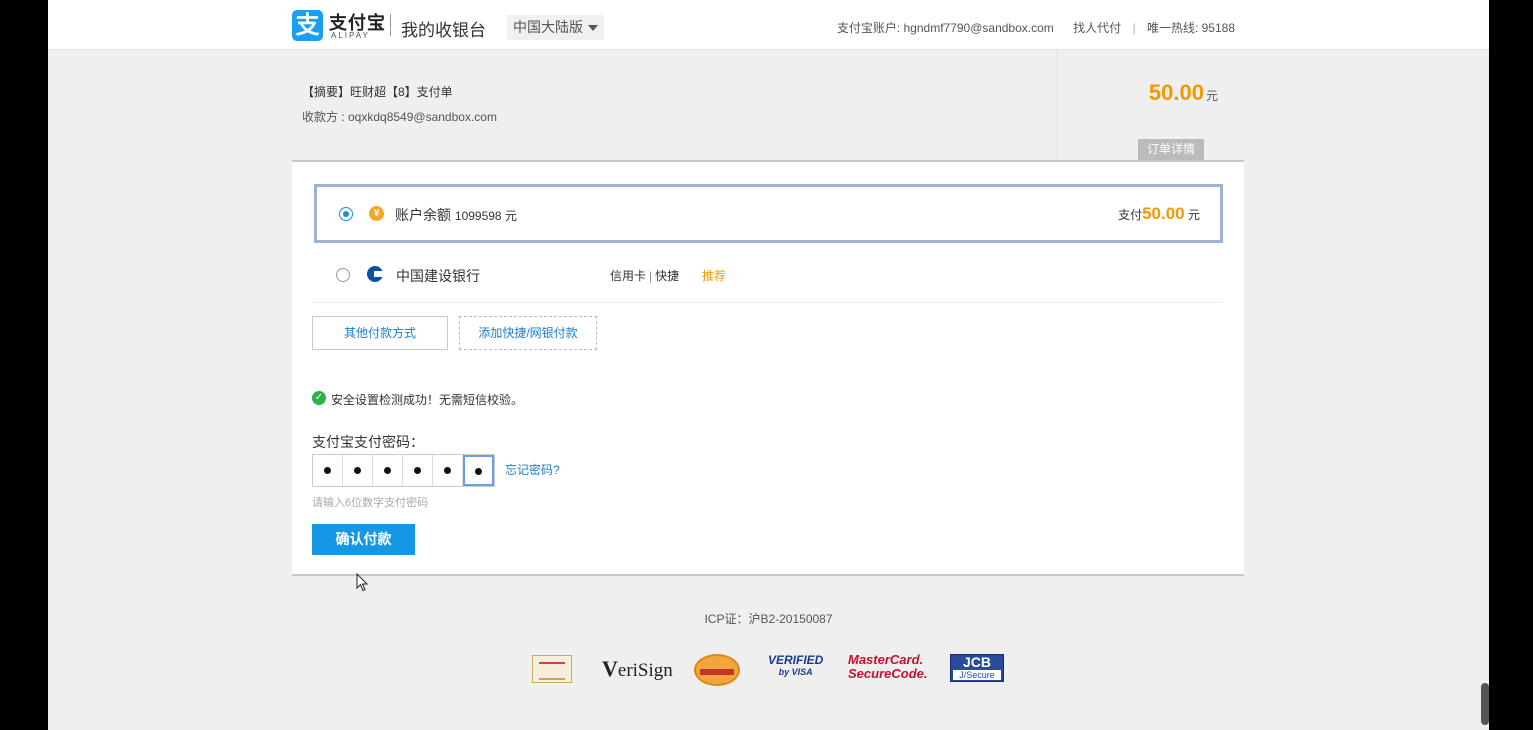 The width and height of the screenshot is (1533, 730). I want to click on alipay-logo-icon: 支, so click(307, 25).